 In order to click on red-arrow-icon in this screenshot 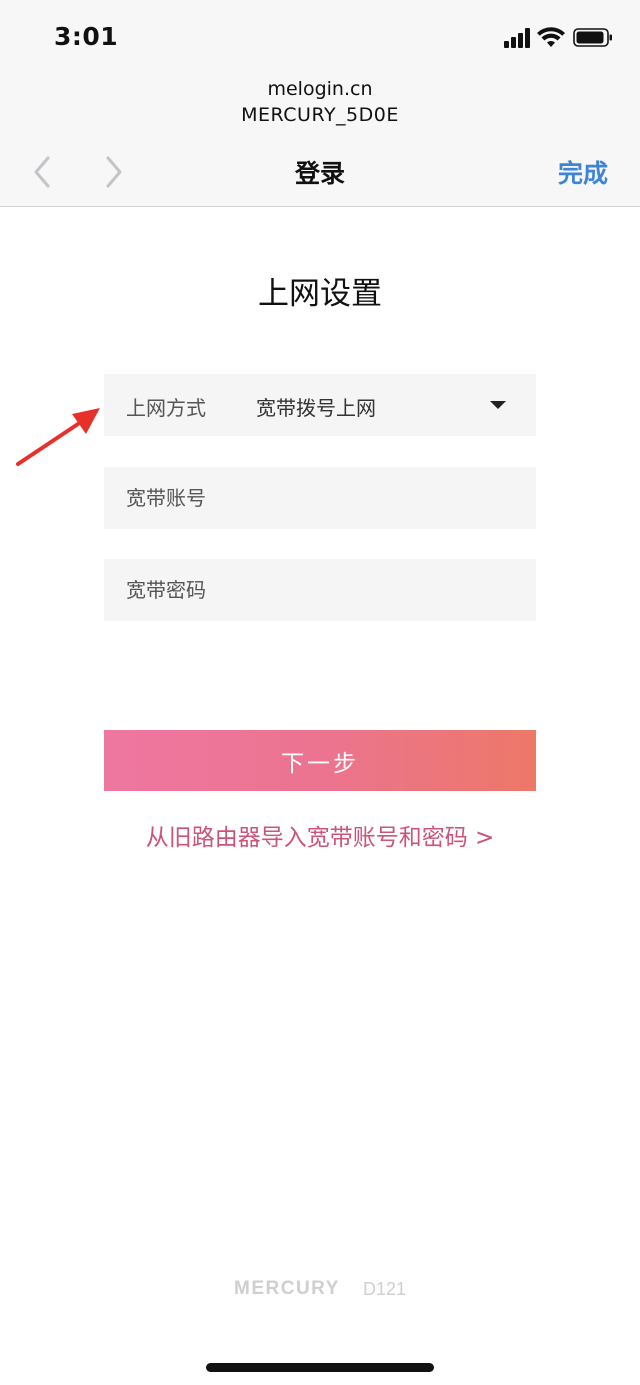, I will do `click(58, 437)`.